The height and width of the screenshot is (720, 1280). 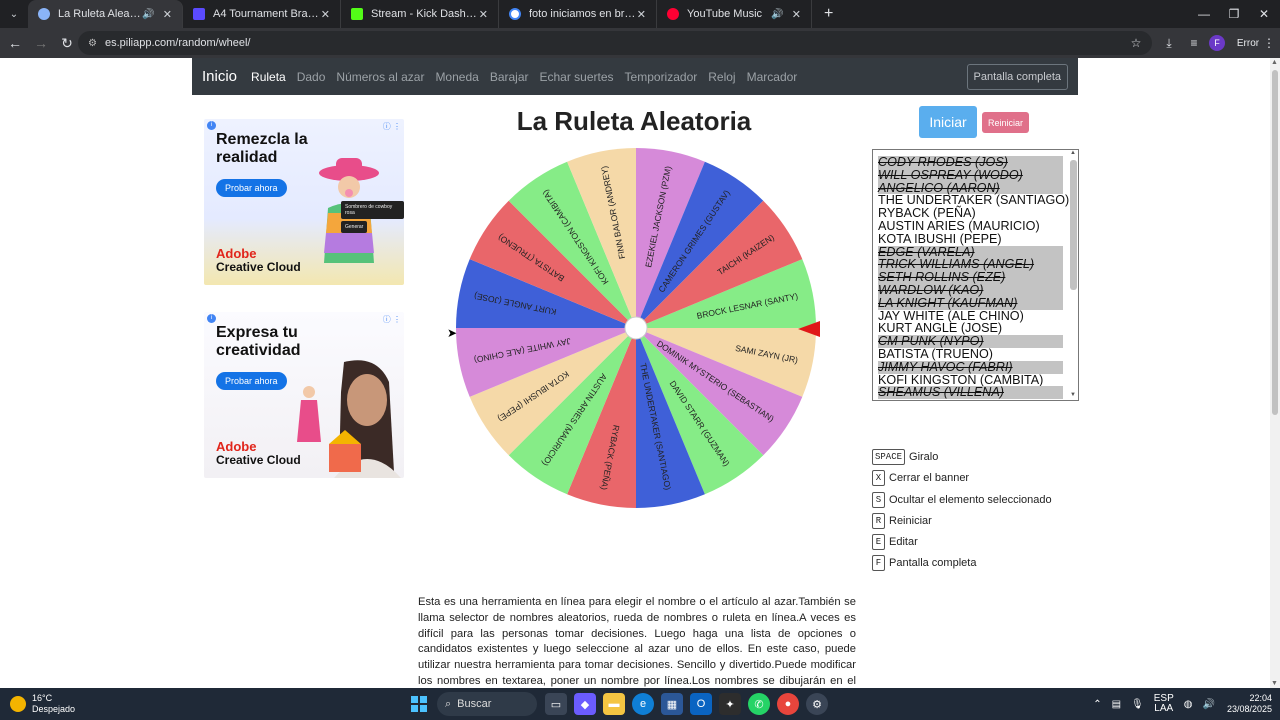 What do you see at coordinates (311, 77) in the screenshot?
I see `nav-link-dado: Dado` at bounding box center [311, 77].